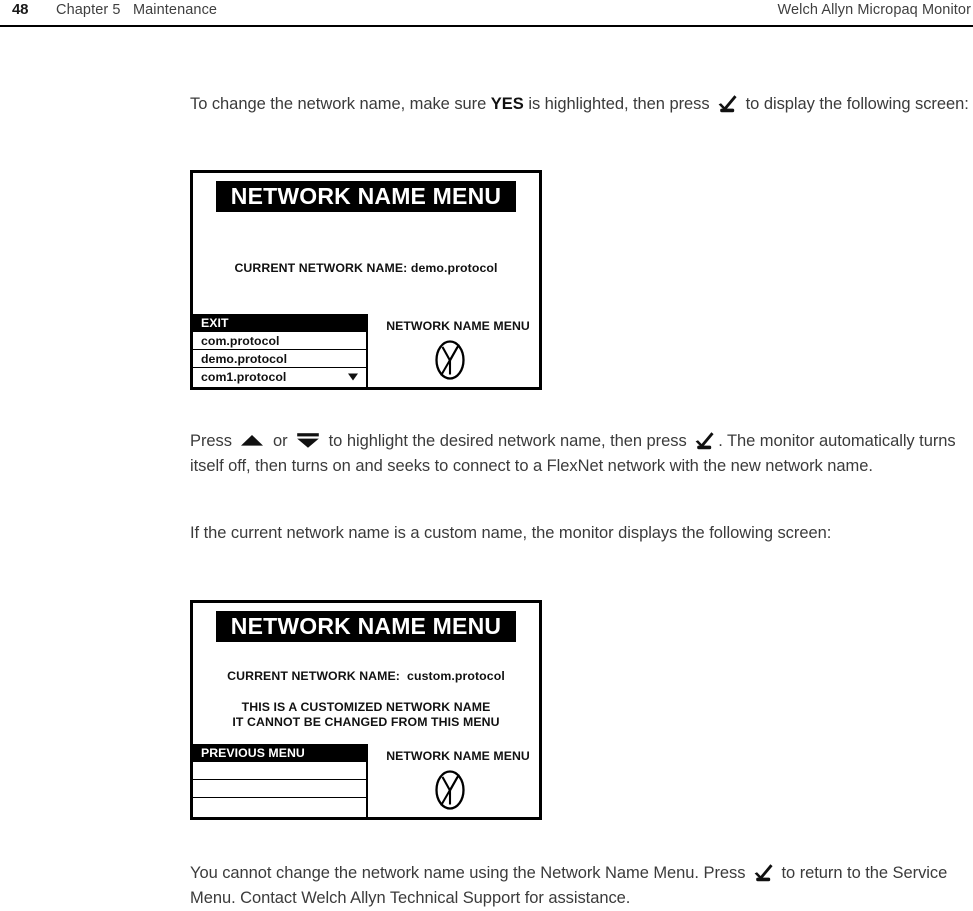 This screenshot has width=973, height=911. I want to click on screen-1-menu-item-demo-protocol: demo.protocol, so click(279, 359).